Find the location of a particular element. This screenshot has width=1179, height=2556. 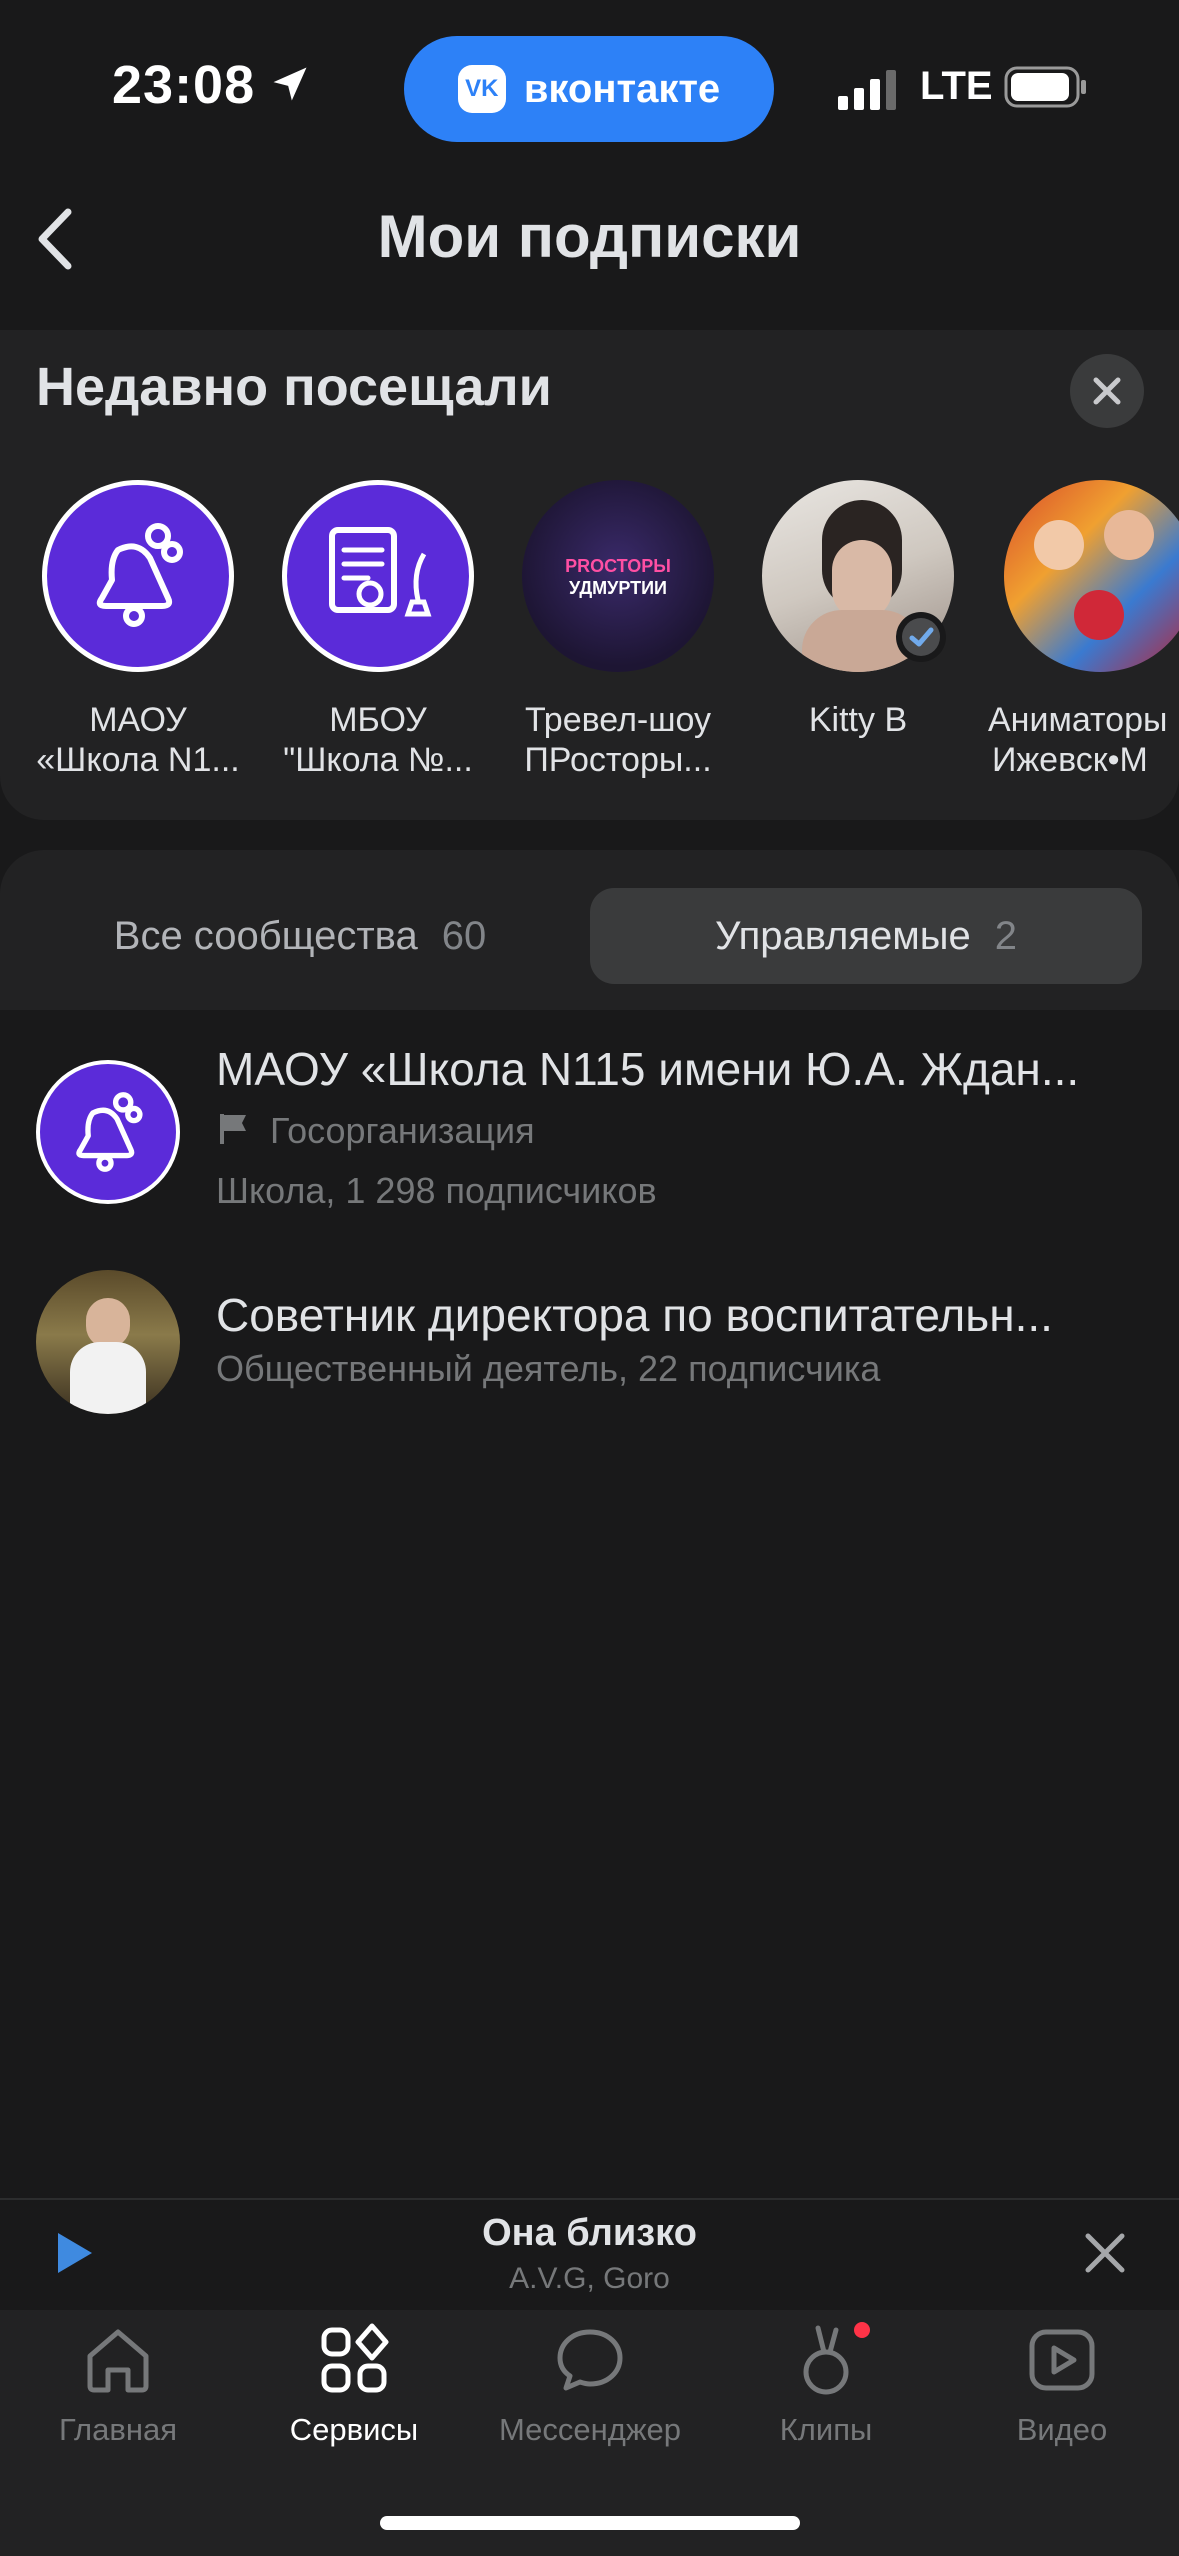

flag-icon is located at coordinates (233, 1129).